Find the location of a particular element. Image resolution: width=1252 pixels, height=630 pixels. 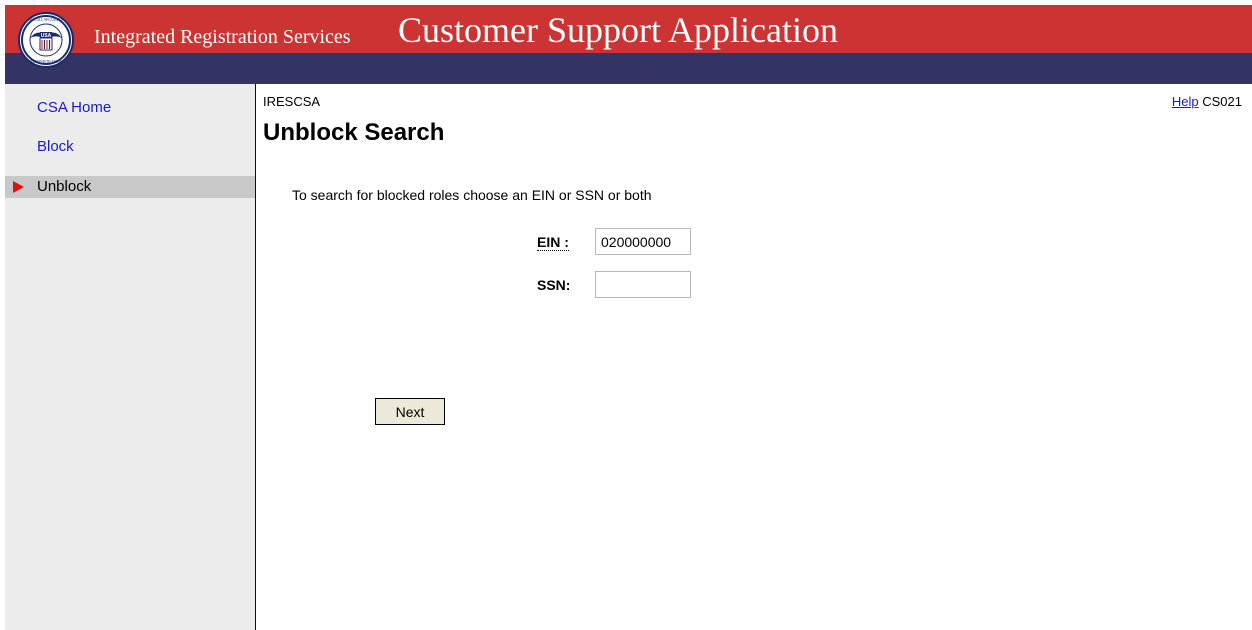

svg-text: ADMINISTRATION is located at coordinates (46, 62).